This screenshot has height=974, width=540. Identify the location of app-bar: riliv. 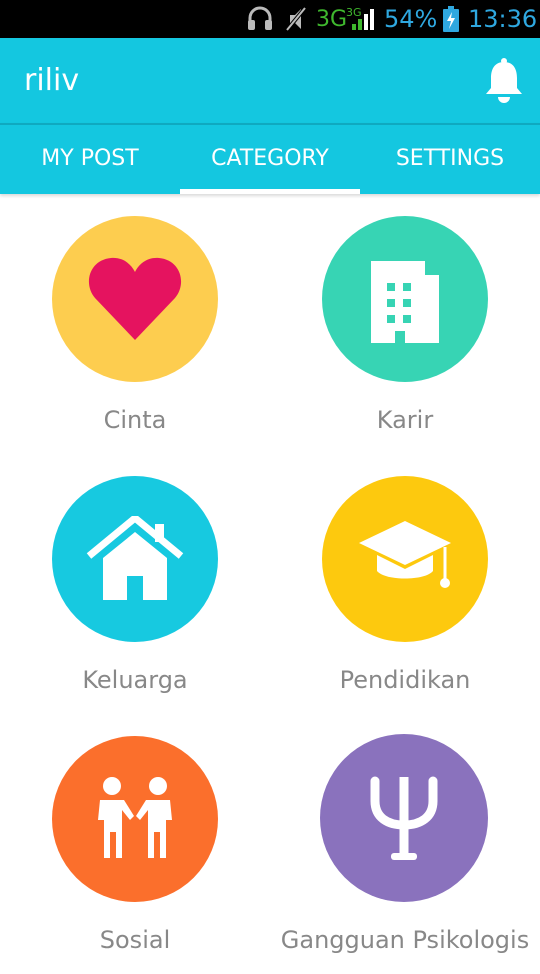
(270, 80).